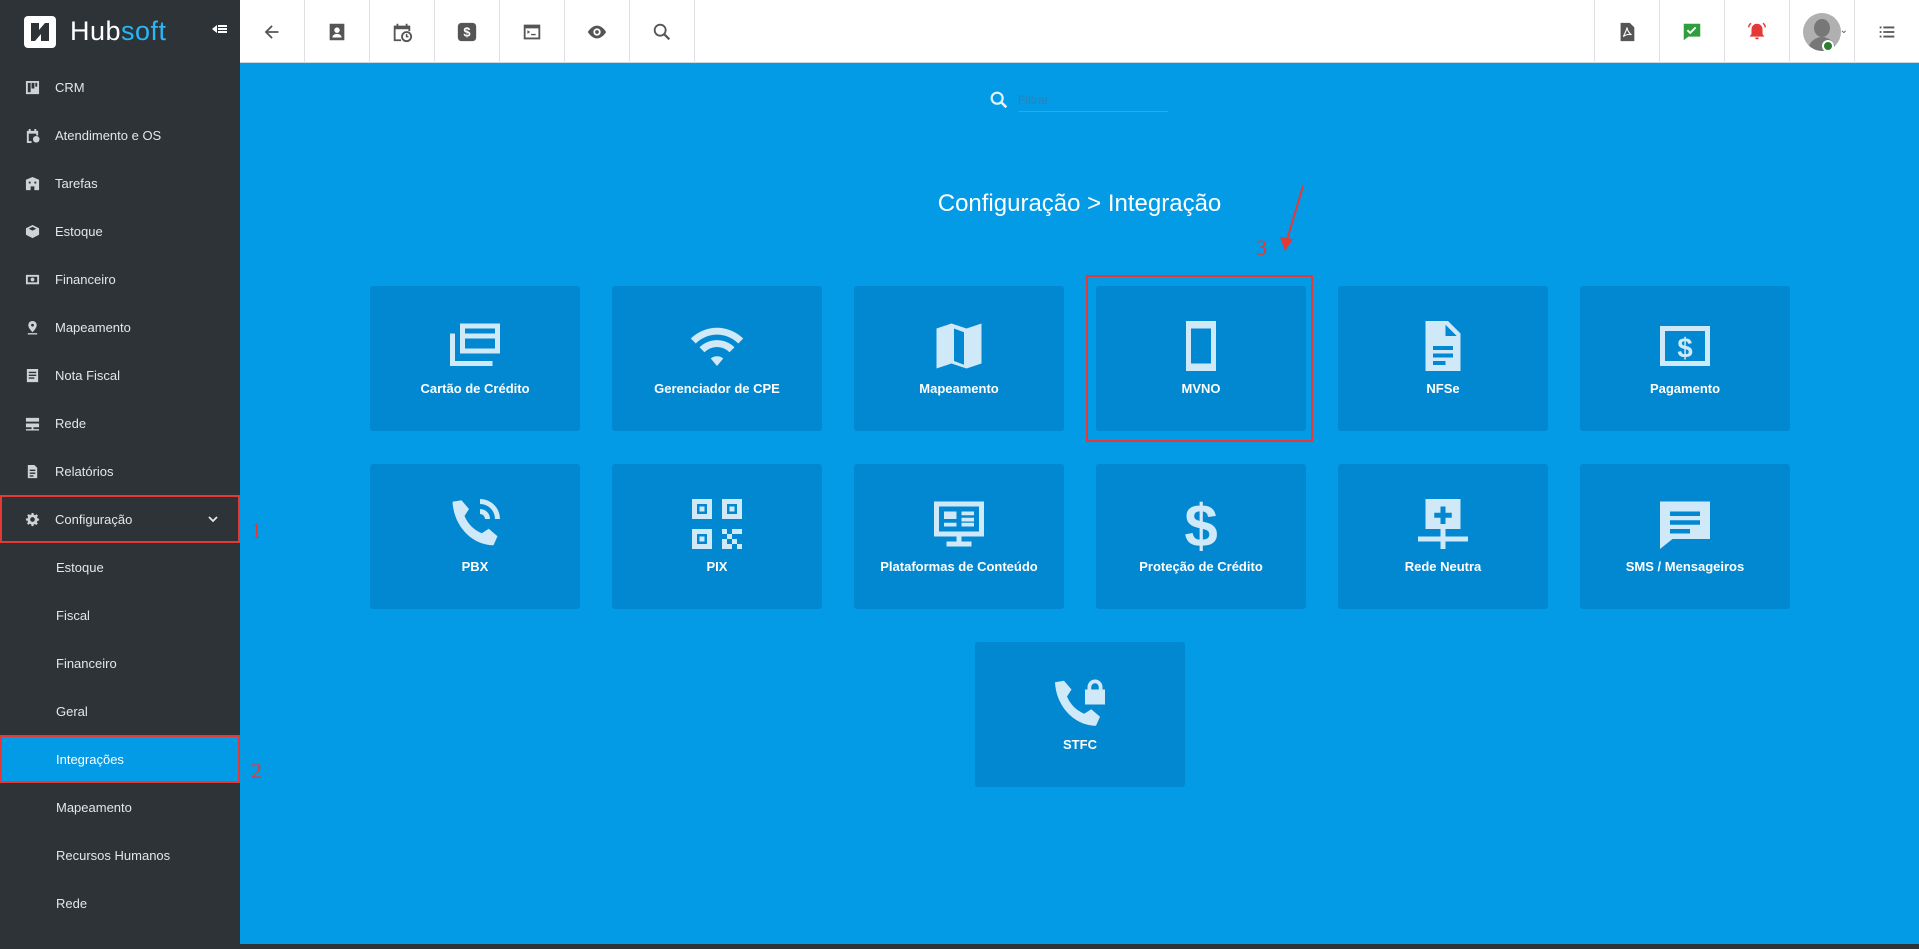 The height and width of the screenshot is (949, 1919). What do you see at coordinates (120, 567) in the screenshot?
I see `submenu-item-estoque: Estoque` at bounding box center [120, 567].